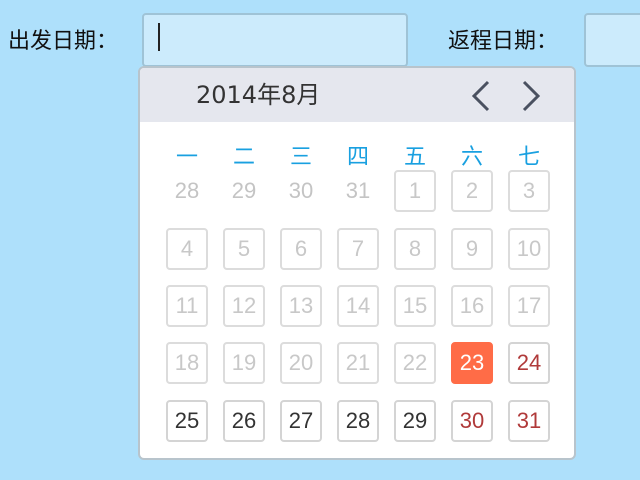 The image size is (640, 480). I want to click on month-title: 2014年8月, so click(258, 95).